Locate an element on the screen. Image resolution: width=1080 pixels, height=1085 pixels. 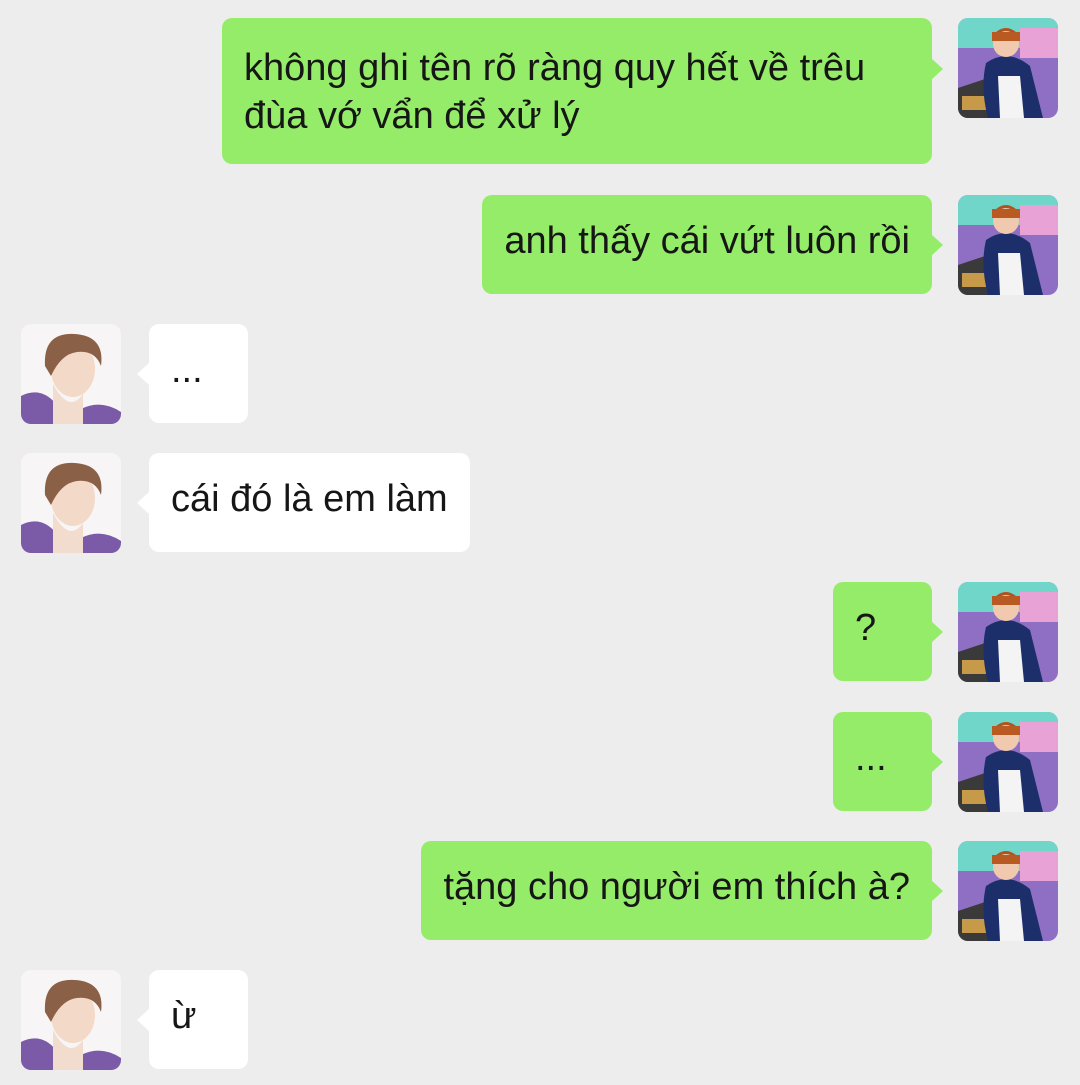
message-bubble: anh thấy cái vứt luôn rồi is located at coordinates (707, 244).